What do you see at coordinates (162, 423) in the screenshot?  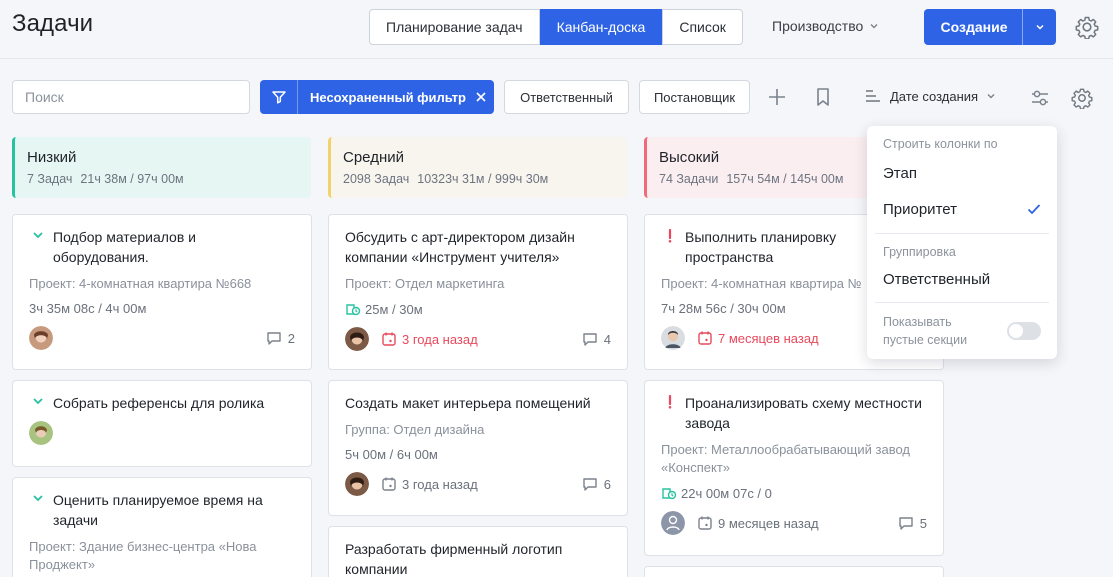 I see `task-card: Собрать референсы для ролика` at bounding box center [162, 423].